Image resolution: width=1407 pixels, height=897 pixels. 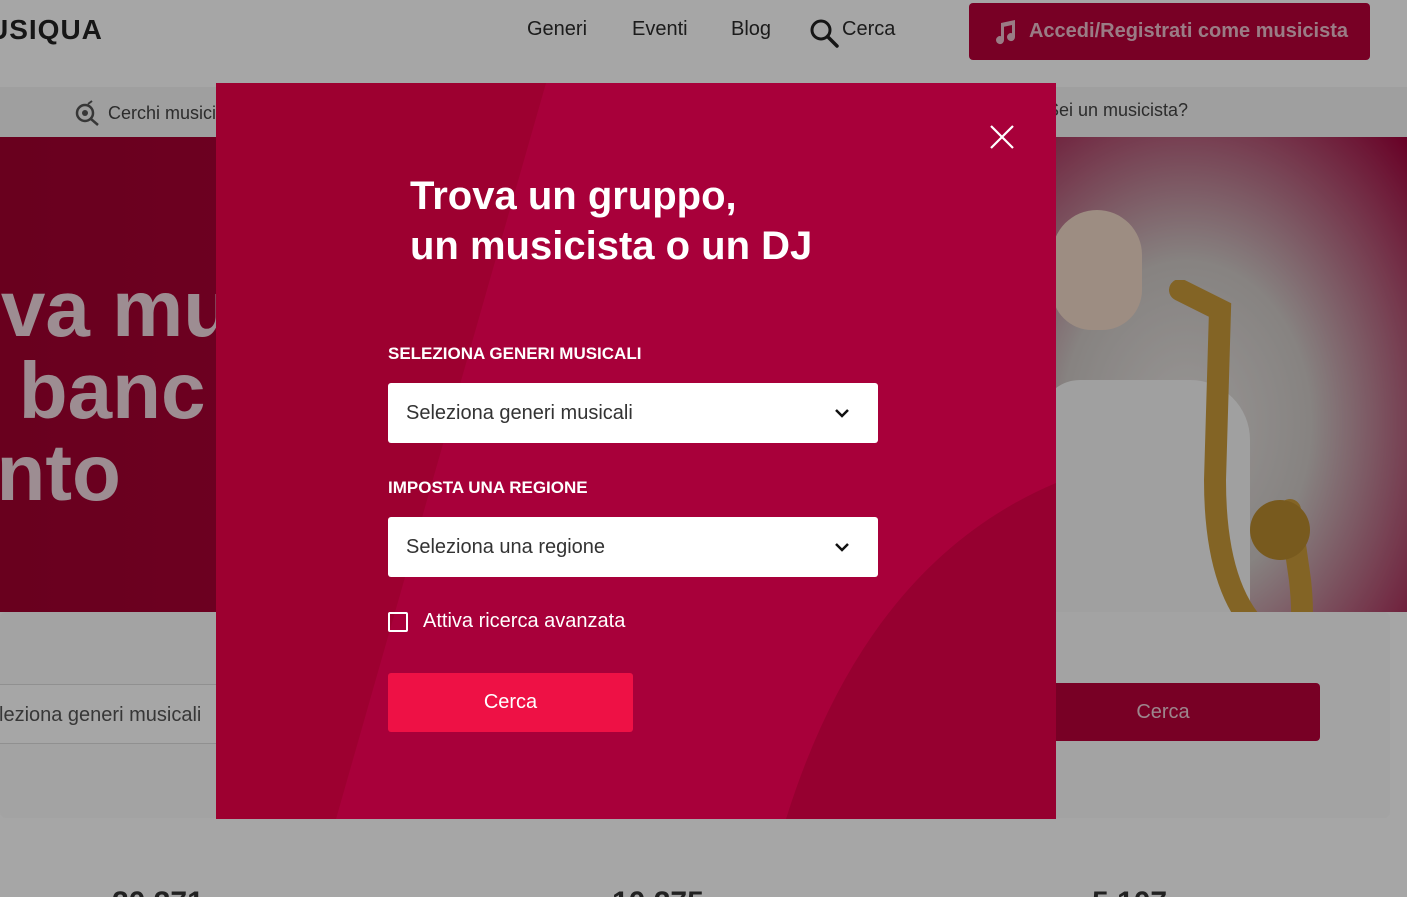 I want to click on region-field-label: IMPOSTA UNA REGIONE, so click(x=488, y=487).